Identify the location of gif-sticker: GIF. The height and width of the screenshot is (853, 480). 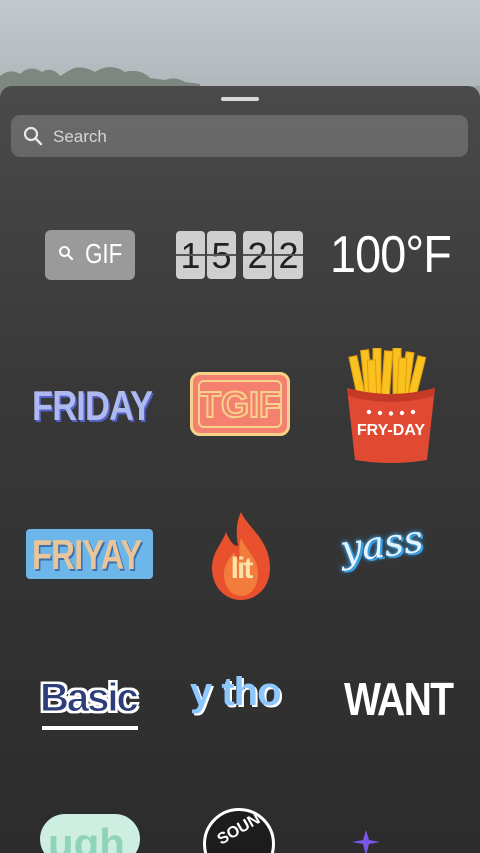
(90, 255).